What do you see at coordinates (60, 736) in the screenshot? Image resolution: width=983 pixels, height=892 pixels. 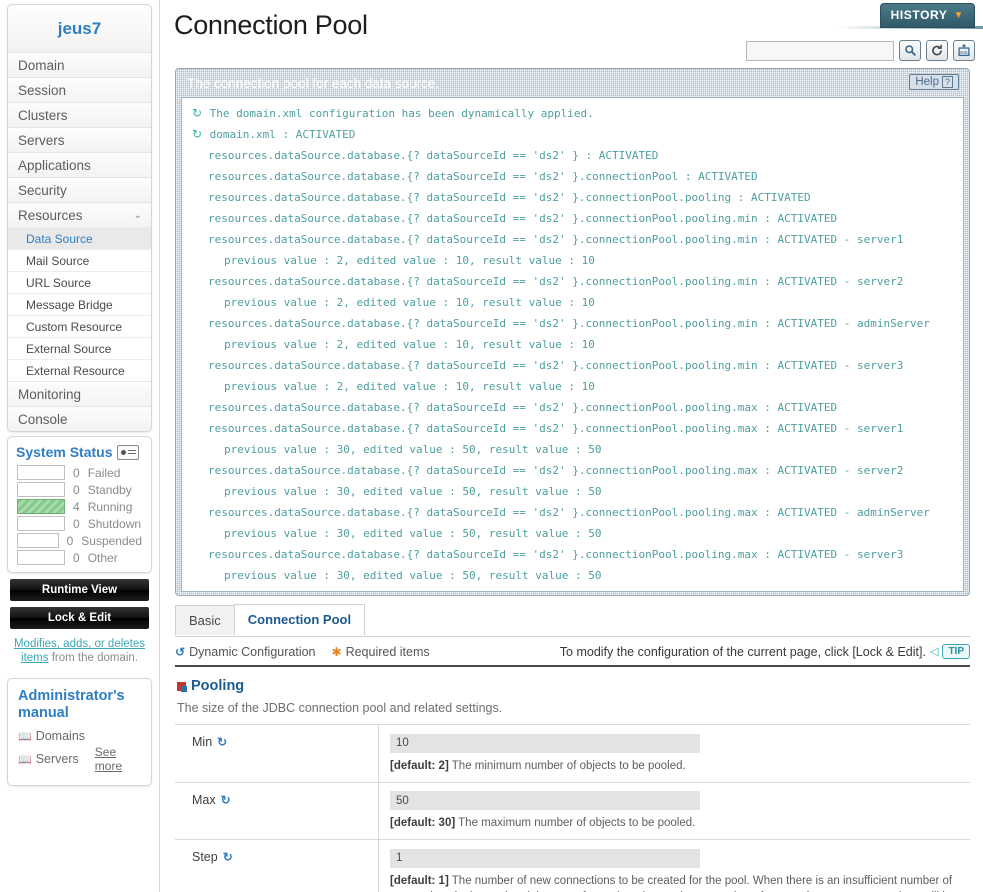 I see `manual-link-domains-label: Domains` at bounding box center [60, 736].